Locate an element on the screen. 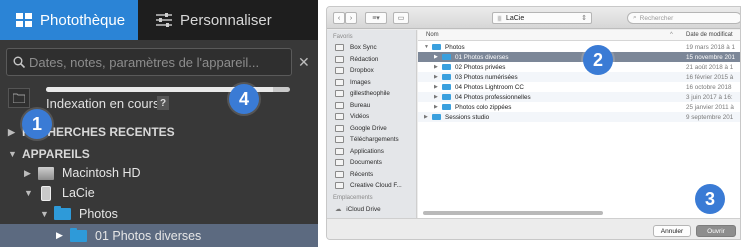 The width and height of the screenshot is (741, 247). forward-button: › is located at coordinates (351, 18).